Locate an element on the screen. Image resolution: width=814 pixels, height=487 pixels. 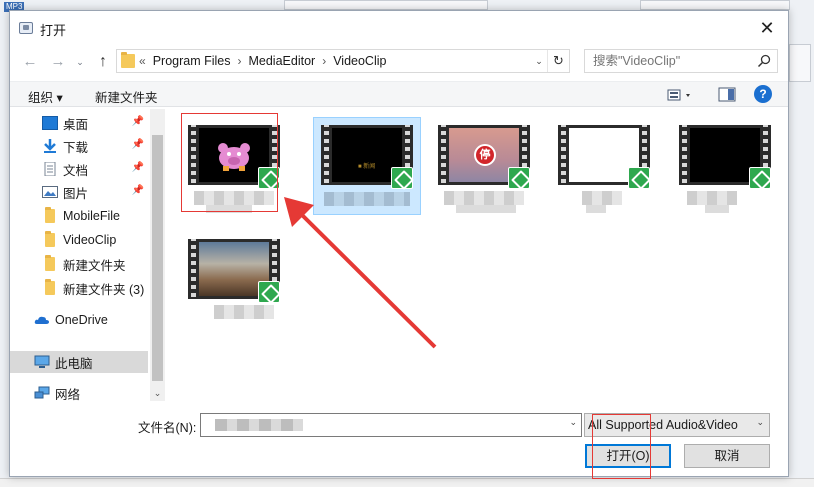
sidebar-item-network: 网络 is located at coordinates (79, 391).